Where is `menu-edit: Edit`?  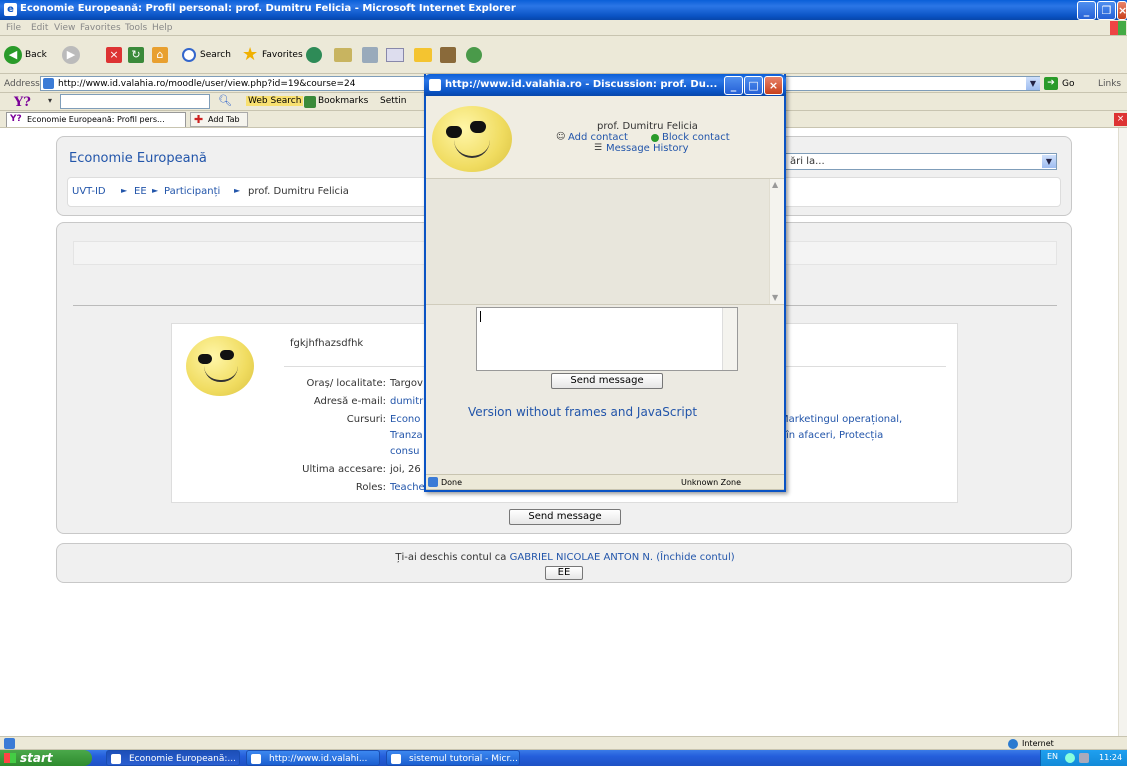 menu-edit: Edit is located at coordinates (39, 28).